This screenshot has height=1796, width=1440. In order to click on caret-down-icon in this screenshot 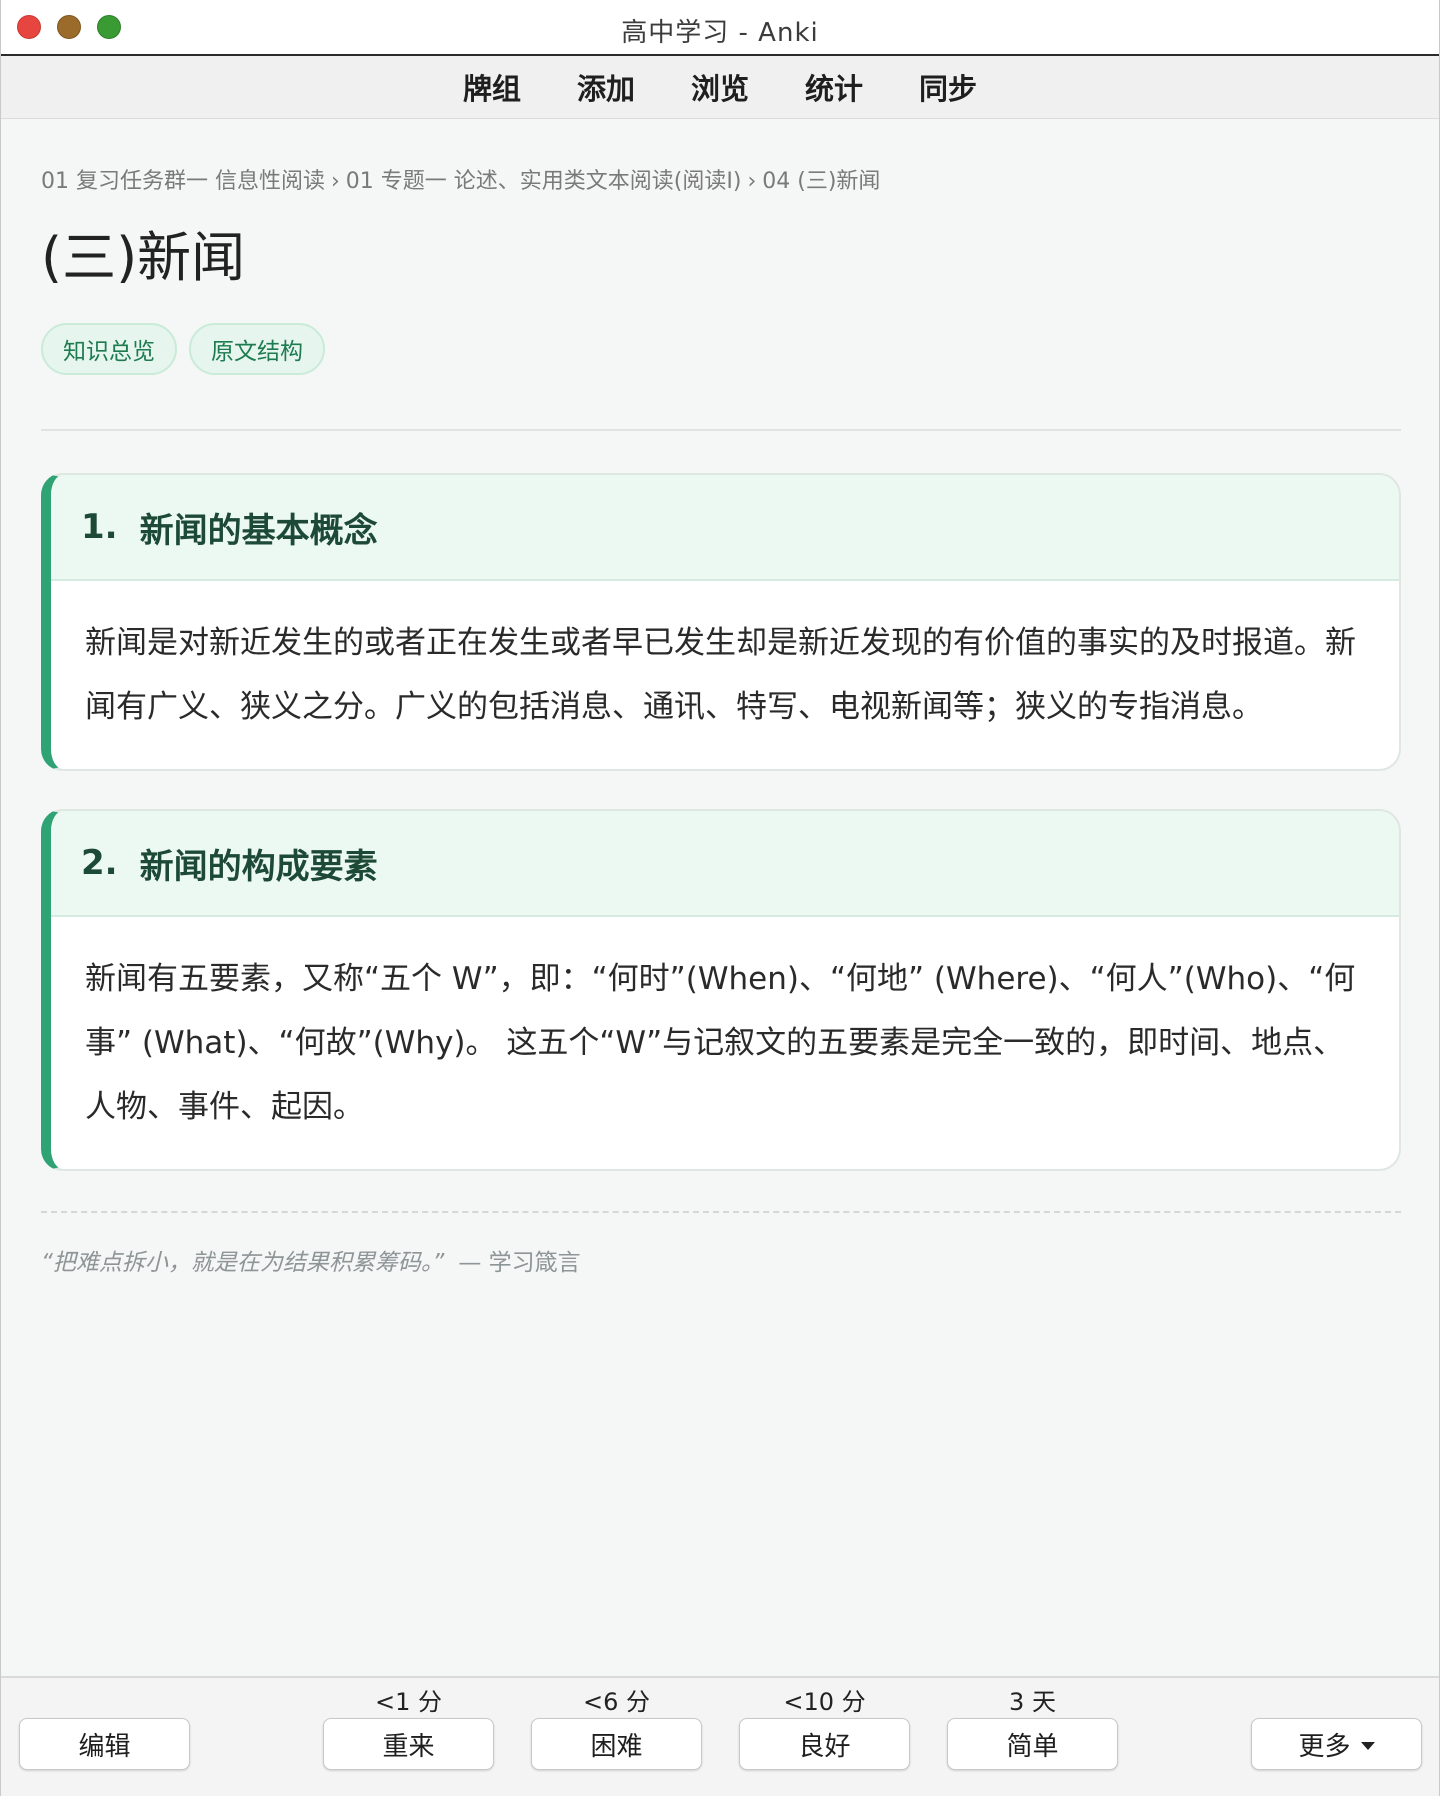, I will do `click(1367, 1746)`.